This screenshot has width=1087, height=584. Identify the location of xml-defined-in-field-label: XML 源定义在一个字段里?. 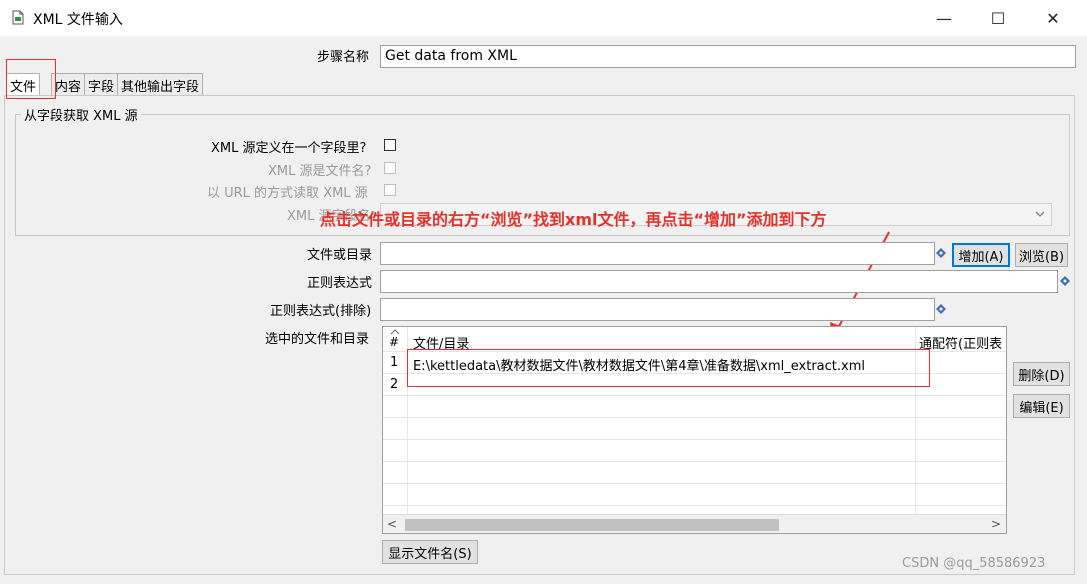
(289, 148).